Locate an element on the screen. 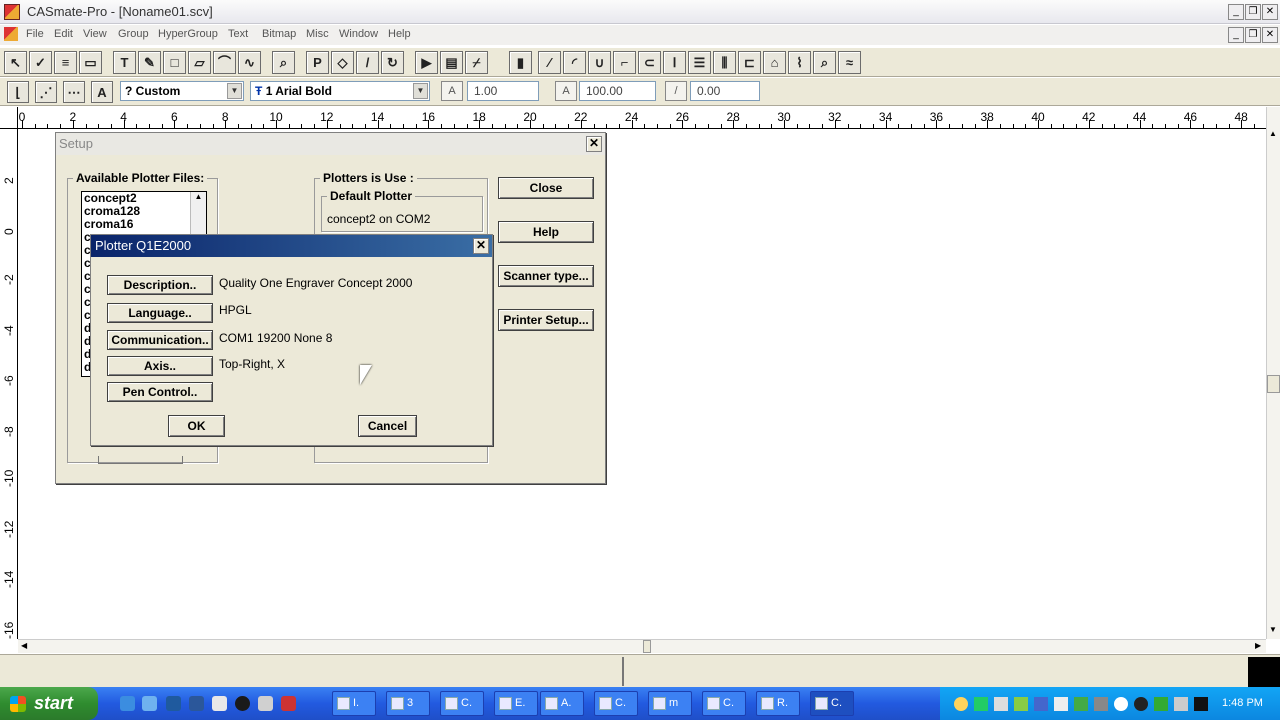  kern-icon: ⋰ is located at coordinates (46, 92).